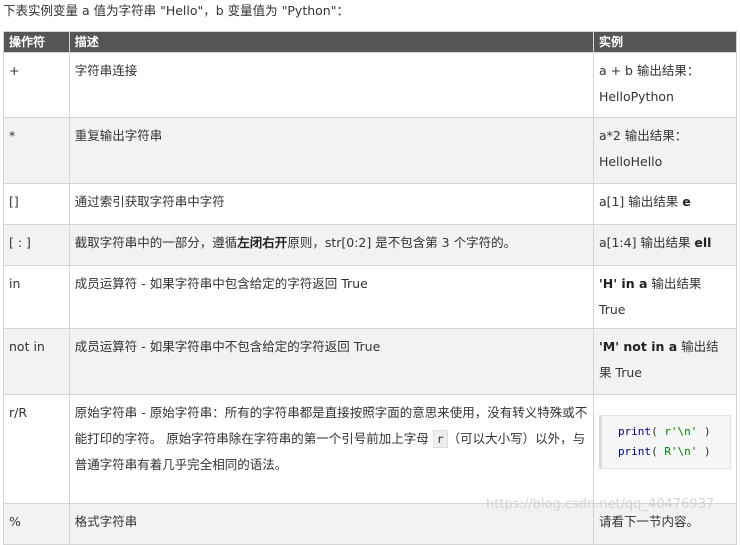 The height and width of the screenshot is (545, 740). I want to click on operator-cell: %, so click(36, 524).